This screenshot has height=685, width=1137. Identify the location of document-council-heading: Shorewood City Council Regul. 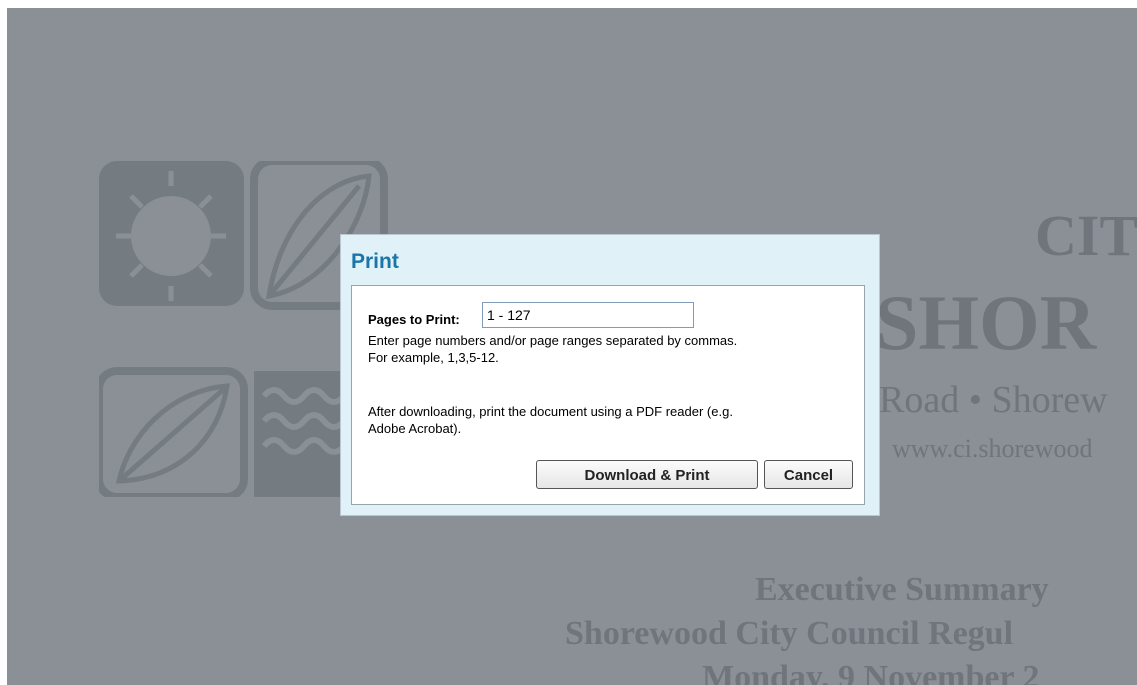
(789, 633).